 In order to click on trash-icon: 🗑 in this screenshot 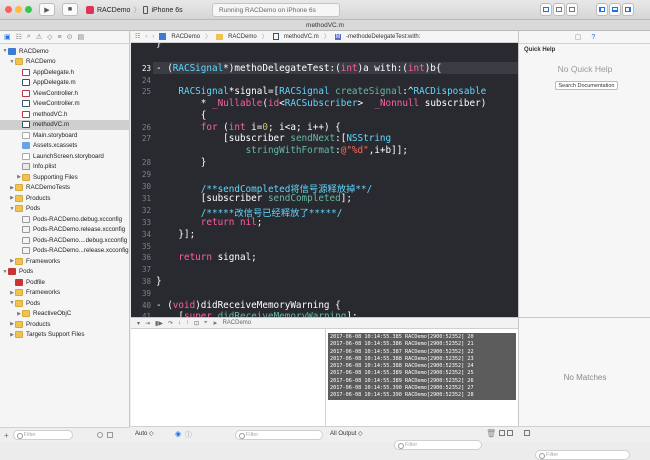, I will do `click(491, 433)`.